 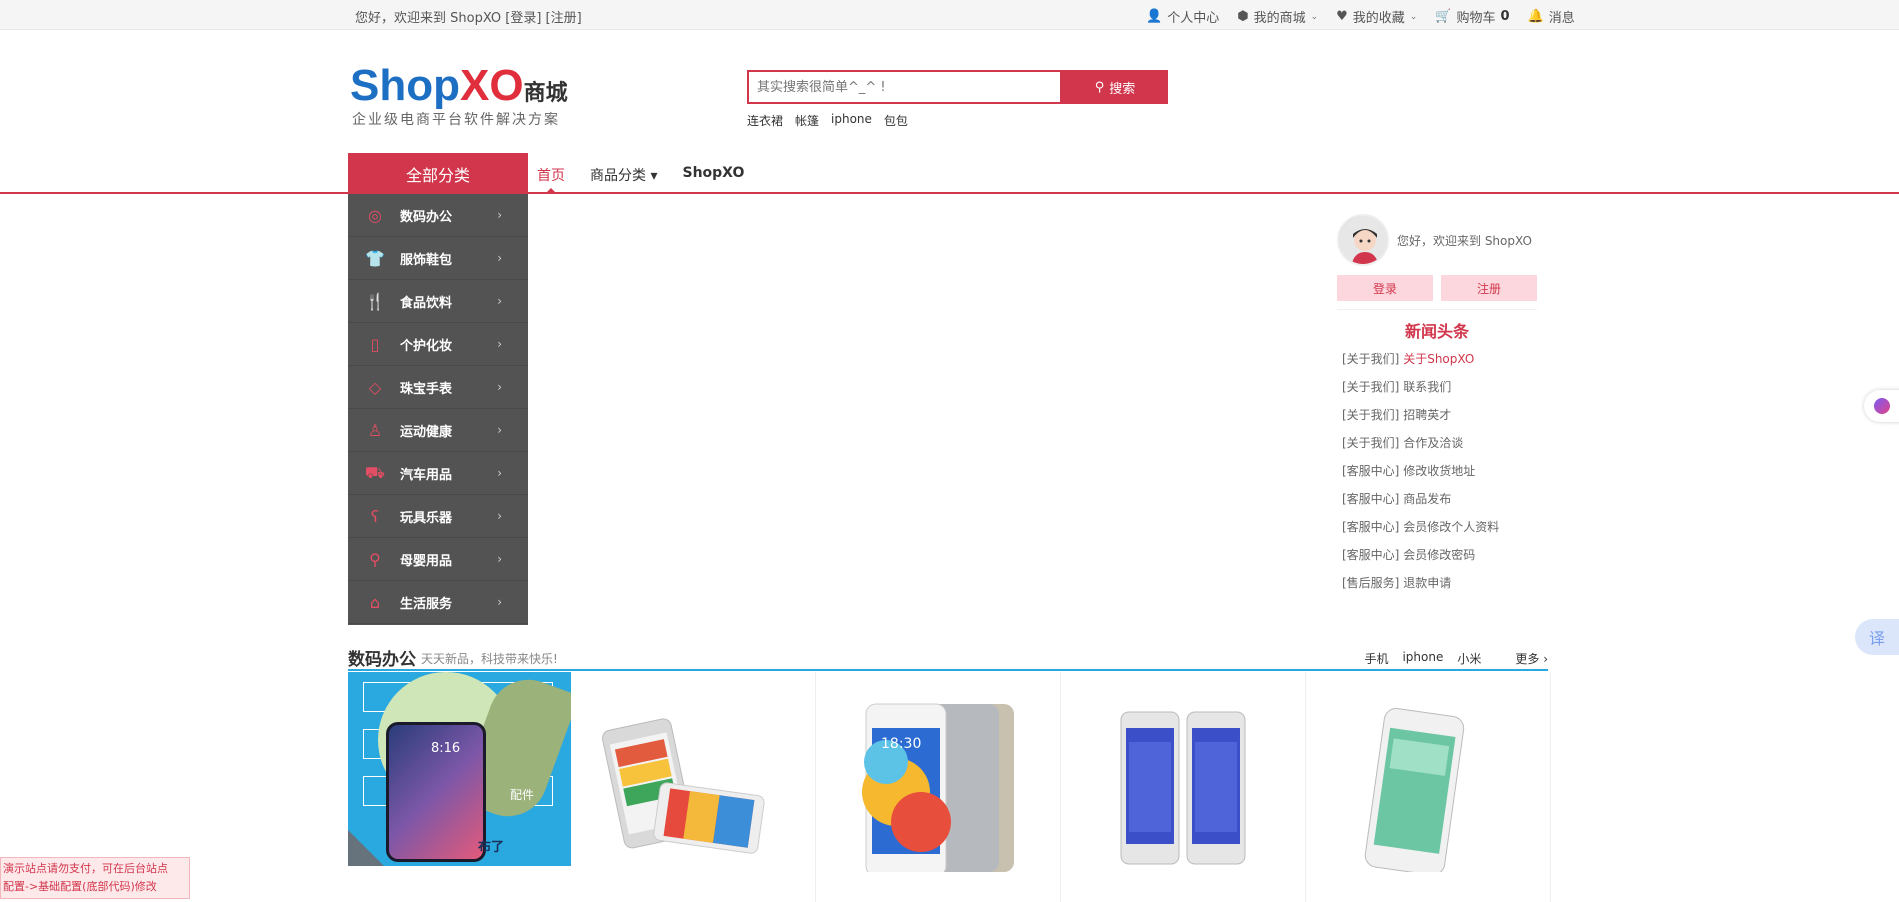 What do you see at coordinates (1442, 476) in the screenshot?
I see `news-item: [客服中心] 修改收货地址` at bounding box center [1442, 476].